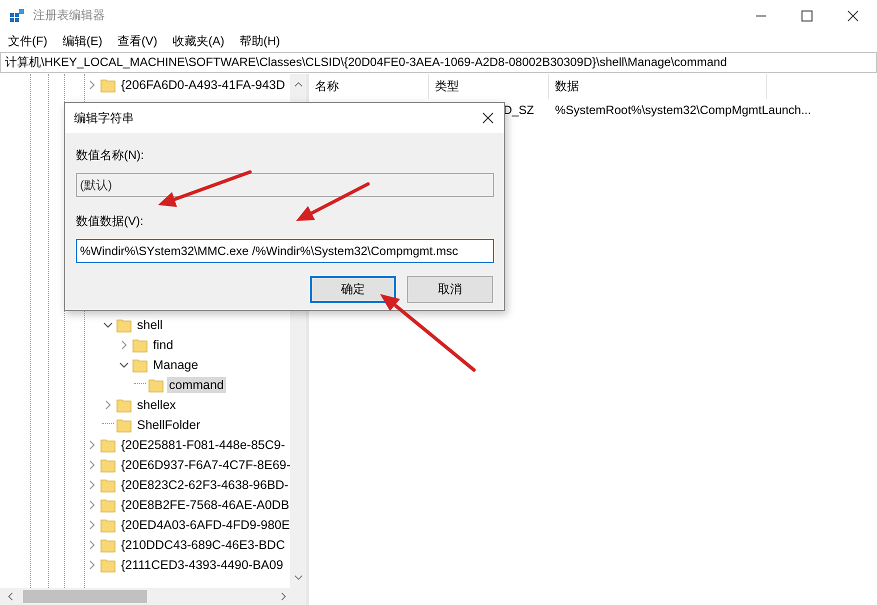 This screenshot has height=605, width=877. Describe the element at coordinates (489, 86) in the screenshot. I see `column-header: 类型` at that location.